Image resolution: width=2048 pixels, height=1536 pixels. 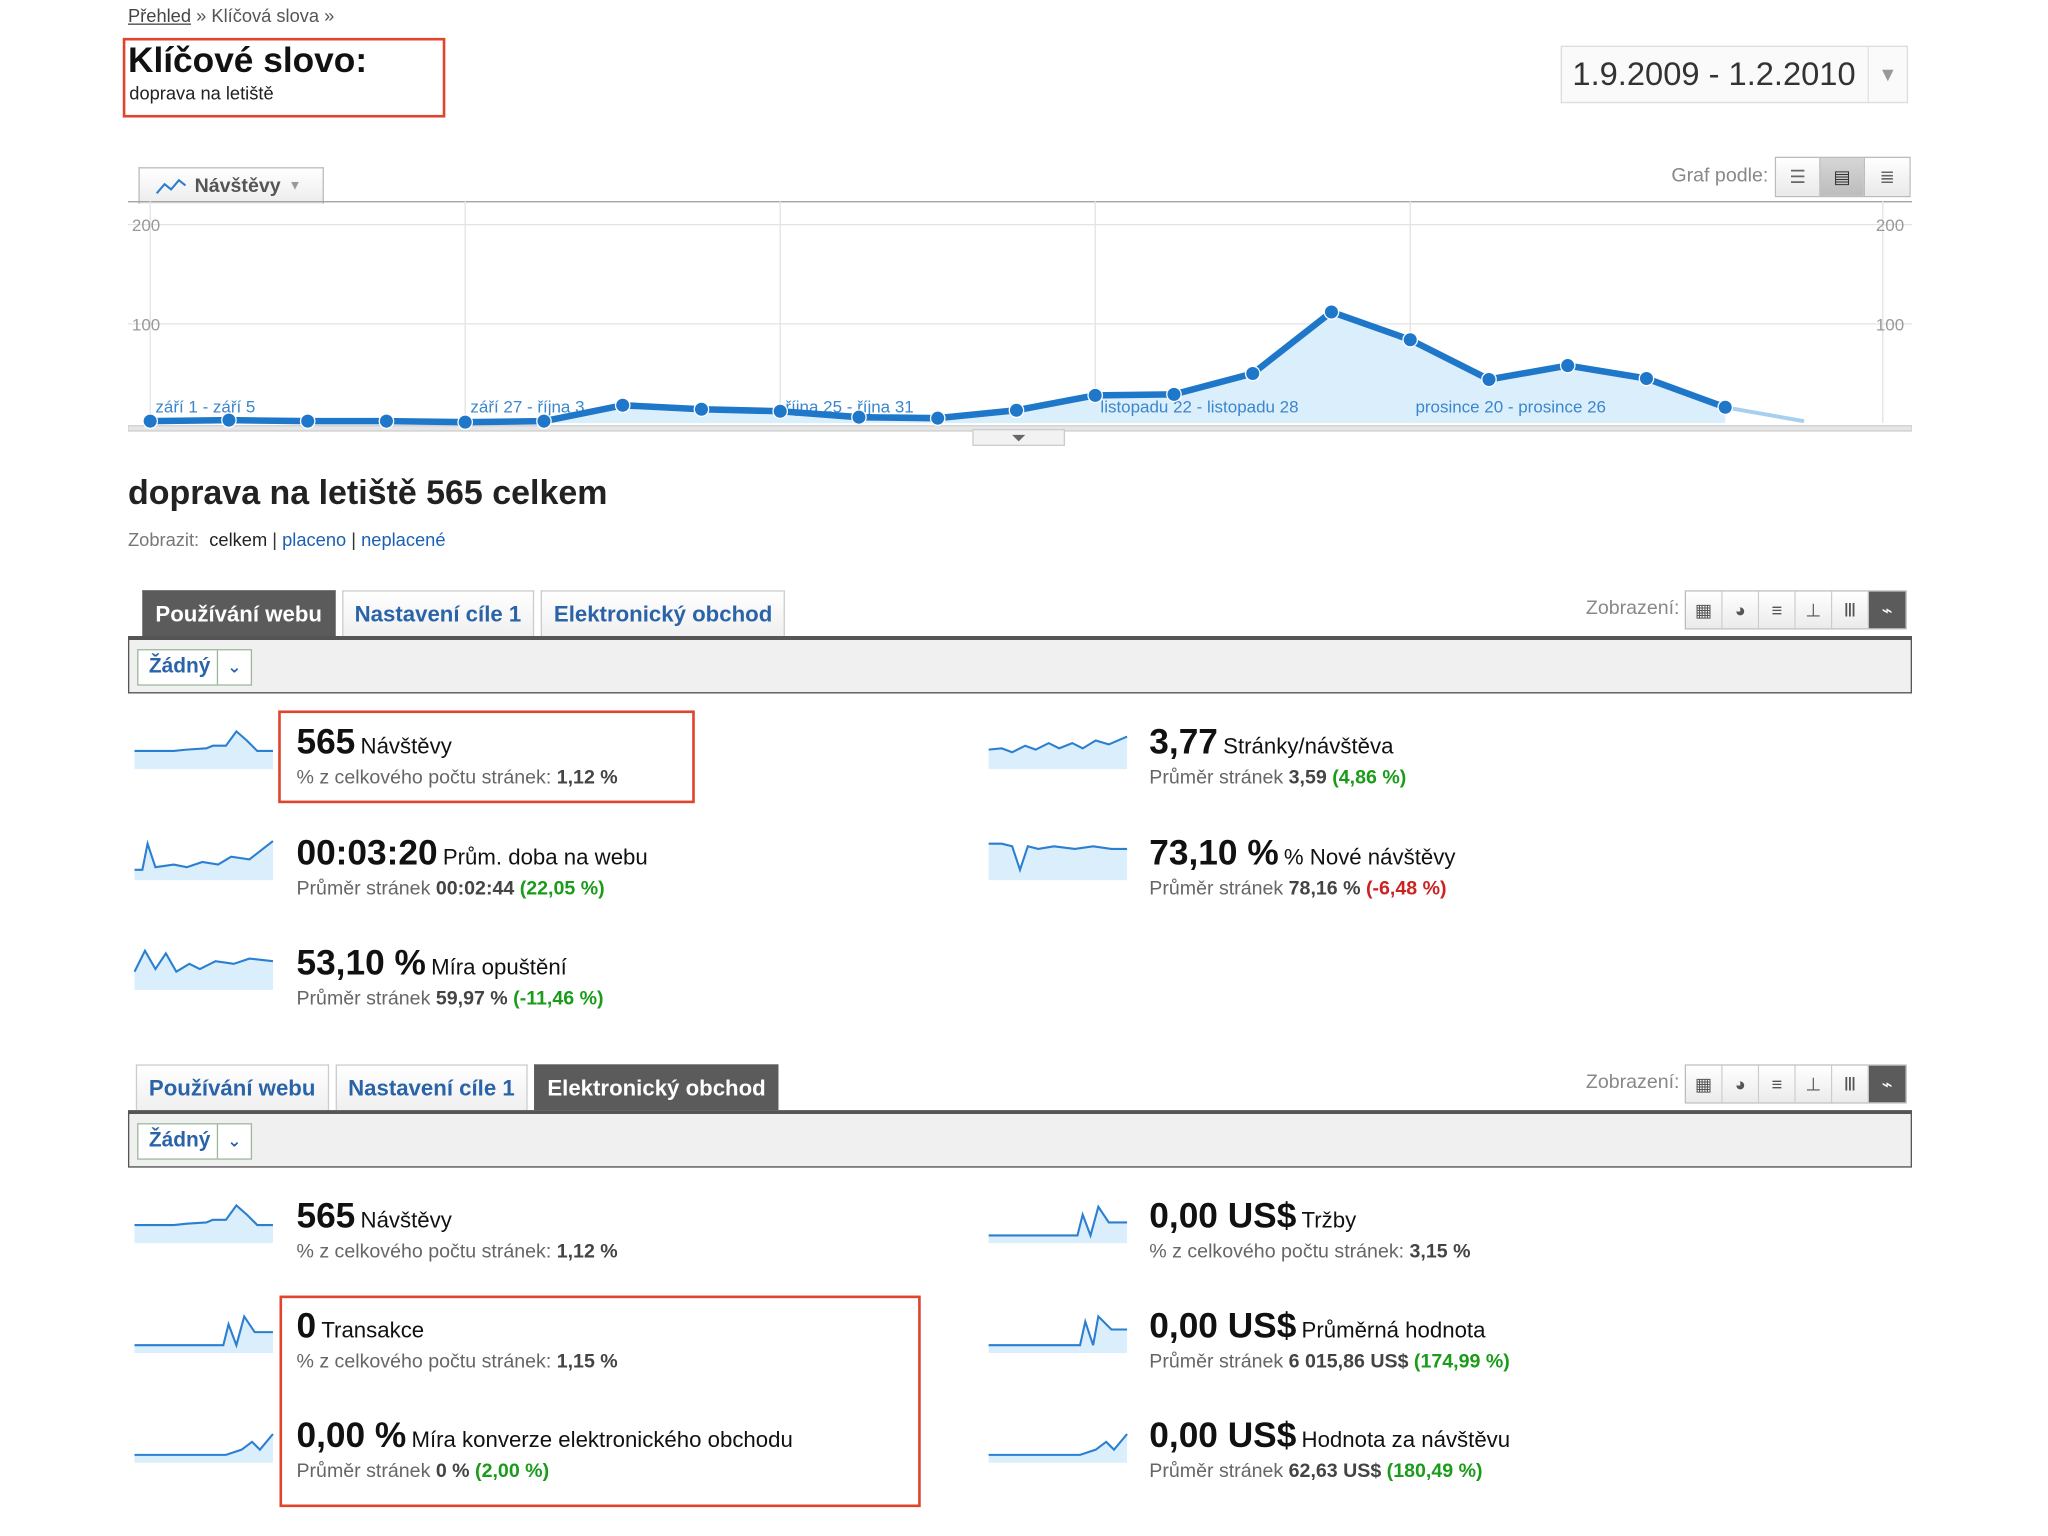 I want to click on metric-headline: 0,00 US$ Hodnota za návštěvu, so click(x=1329, y=1436).